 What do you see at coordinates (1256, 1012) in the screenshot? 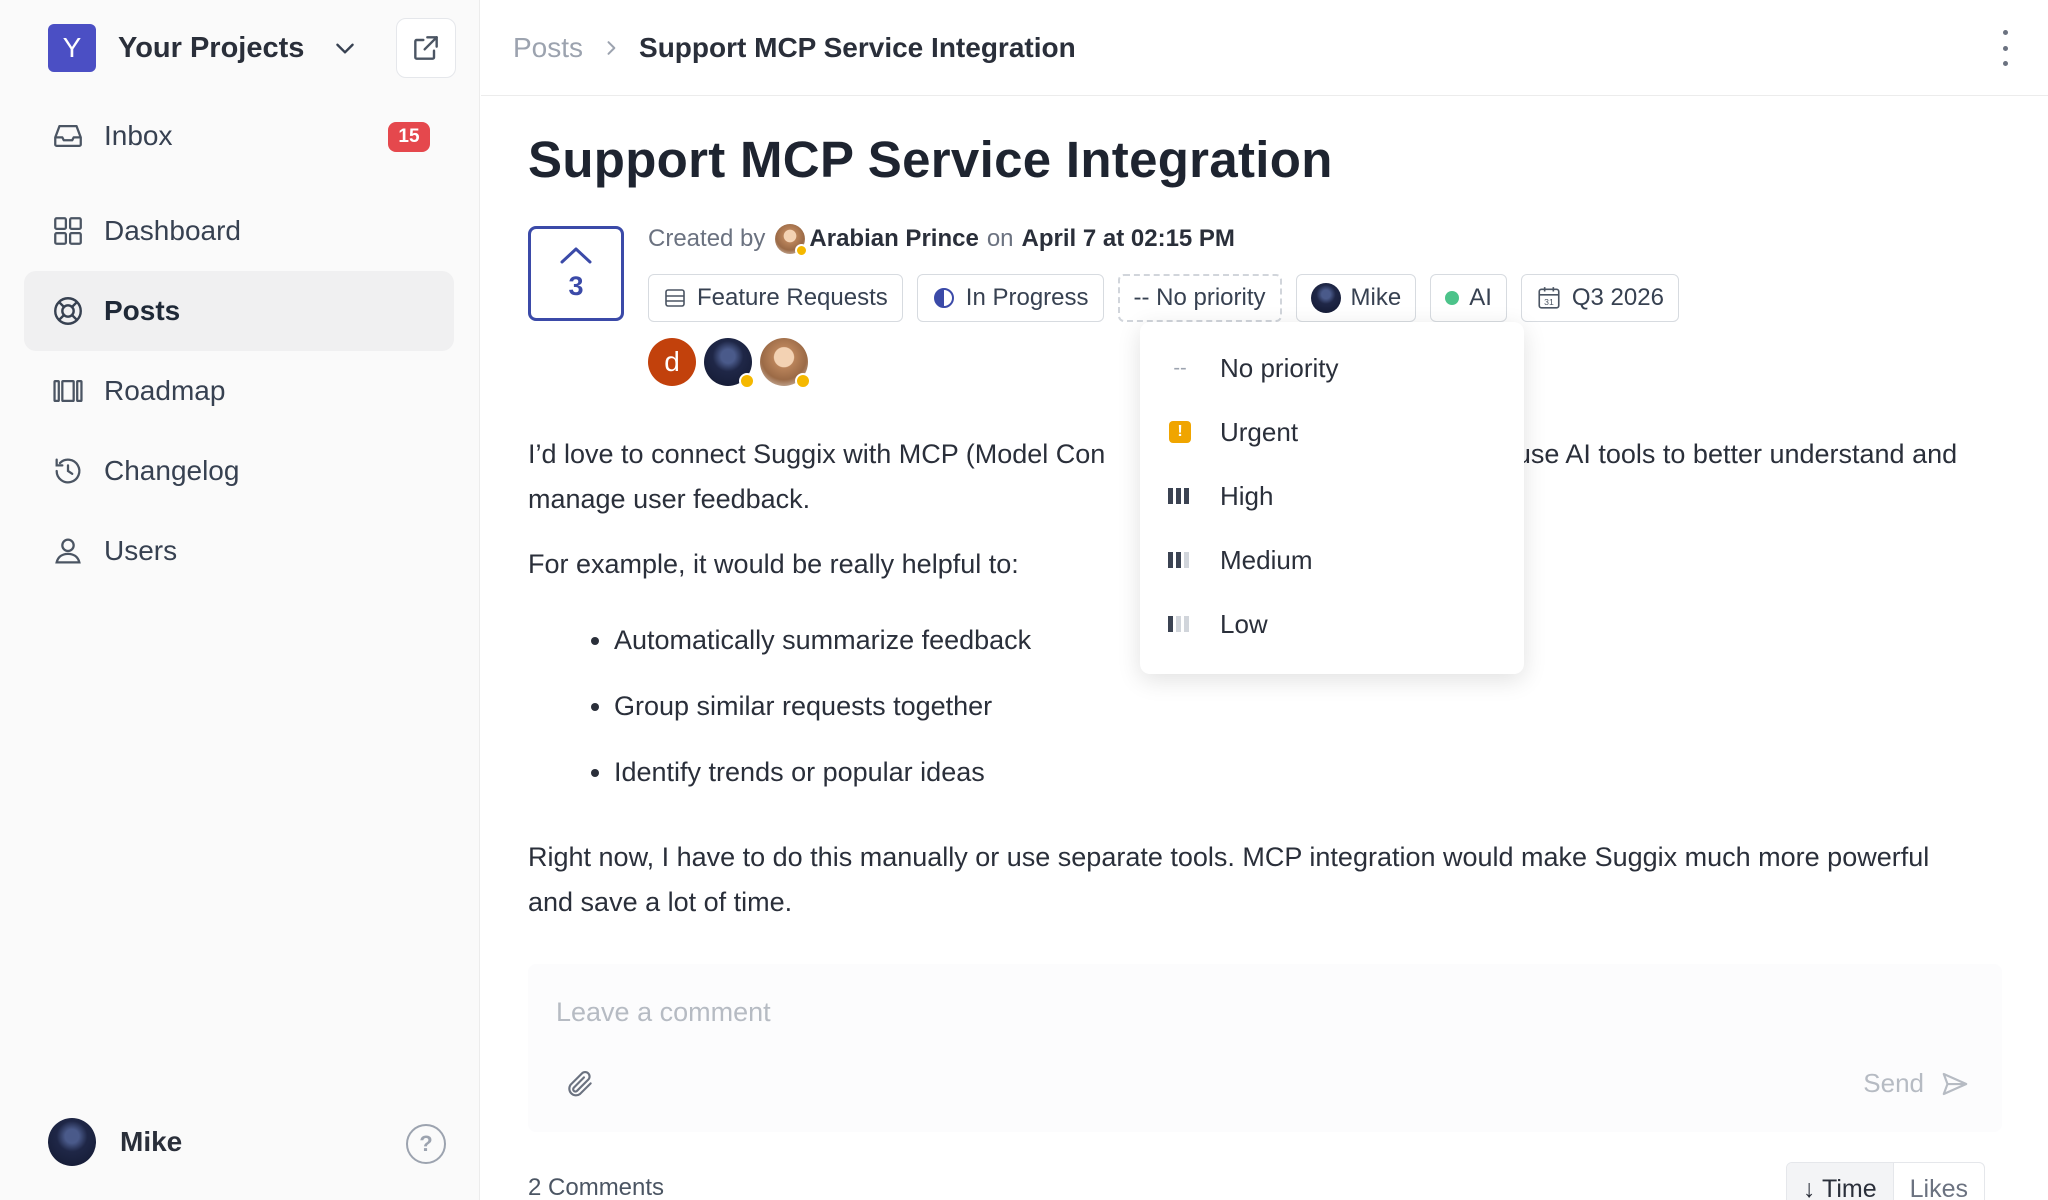
I see `comment-input` at bounding box center [1256, 1012].